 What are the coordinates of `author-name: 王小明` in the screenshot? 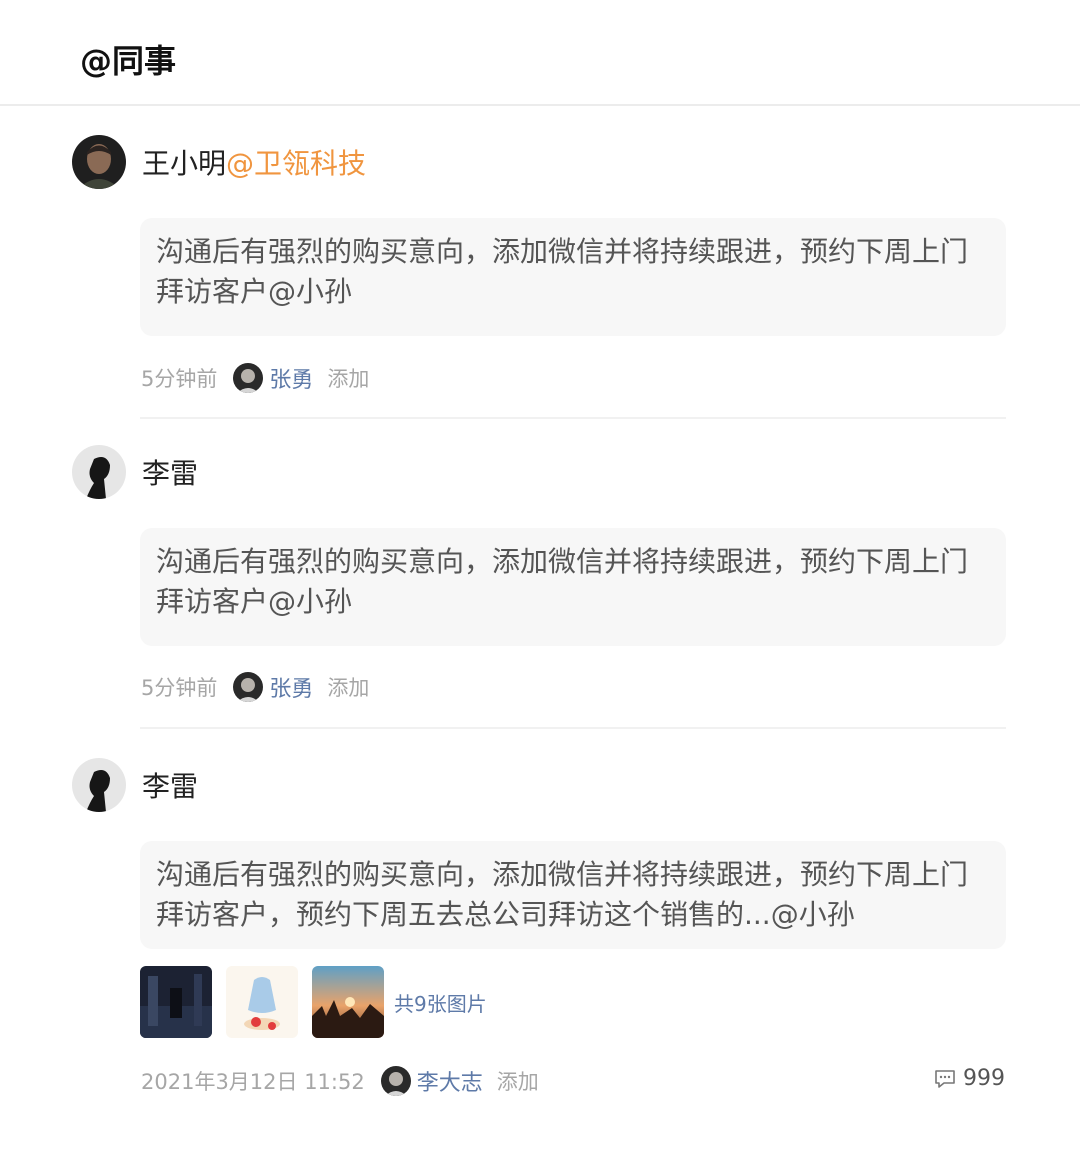 It's located at (184, 163).